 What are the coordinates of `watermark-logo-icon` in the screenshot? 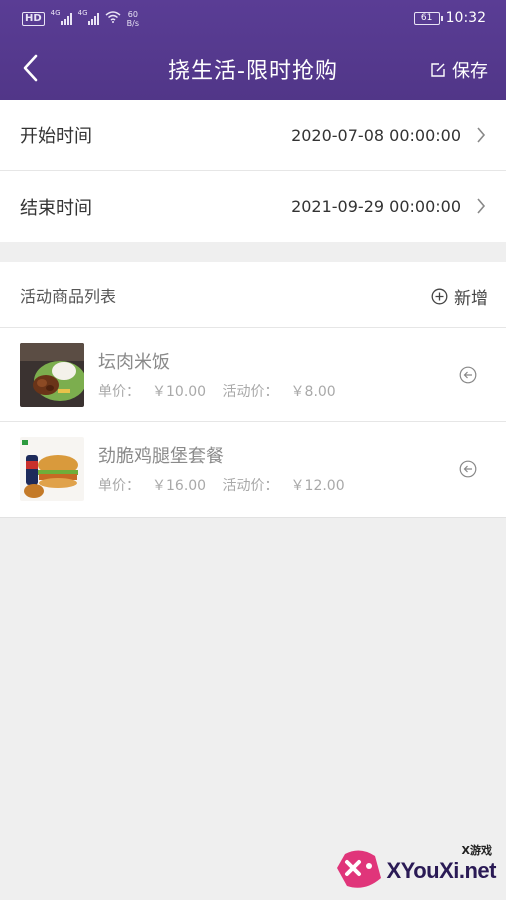 It's located at (359, 869).